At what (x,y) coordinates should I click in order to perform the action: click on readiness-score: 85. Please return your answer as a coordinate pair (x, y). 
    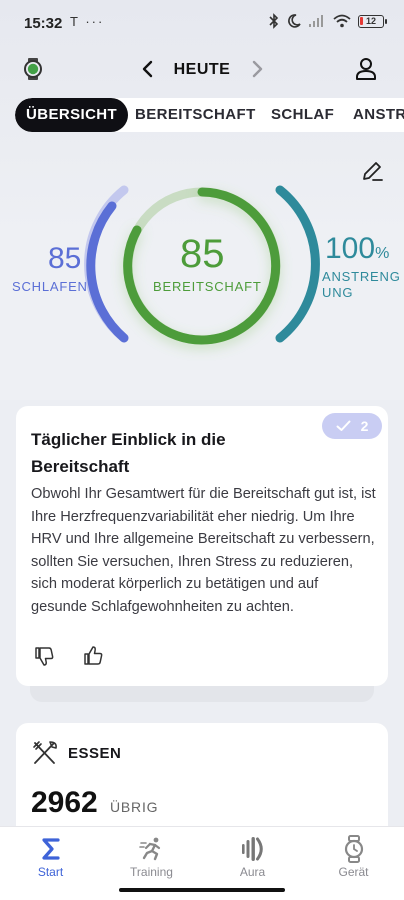
    Looking at the image, I should click on (202, 254).